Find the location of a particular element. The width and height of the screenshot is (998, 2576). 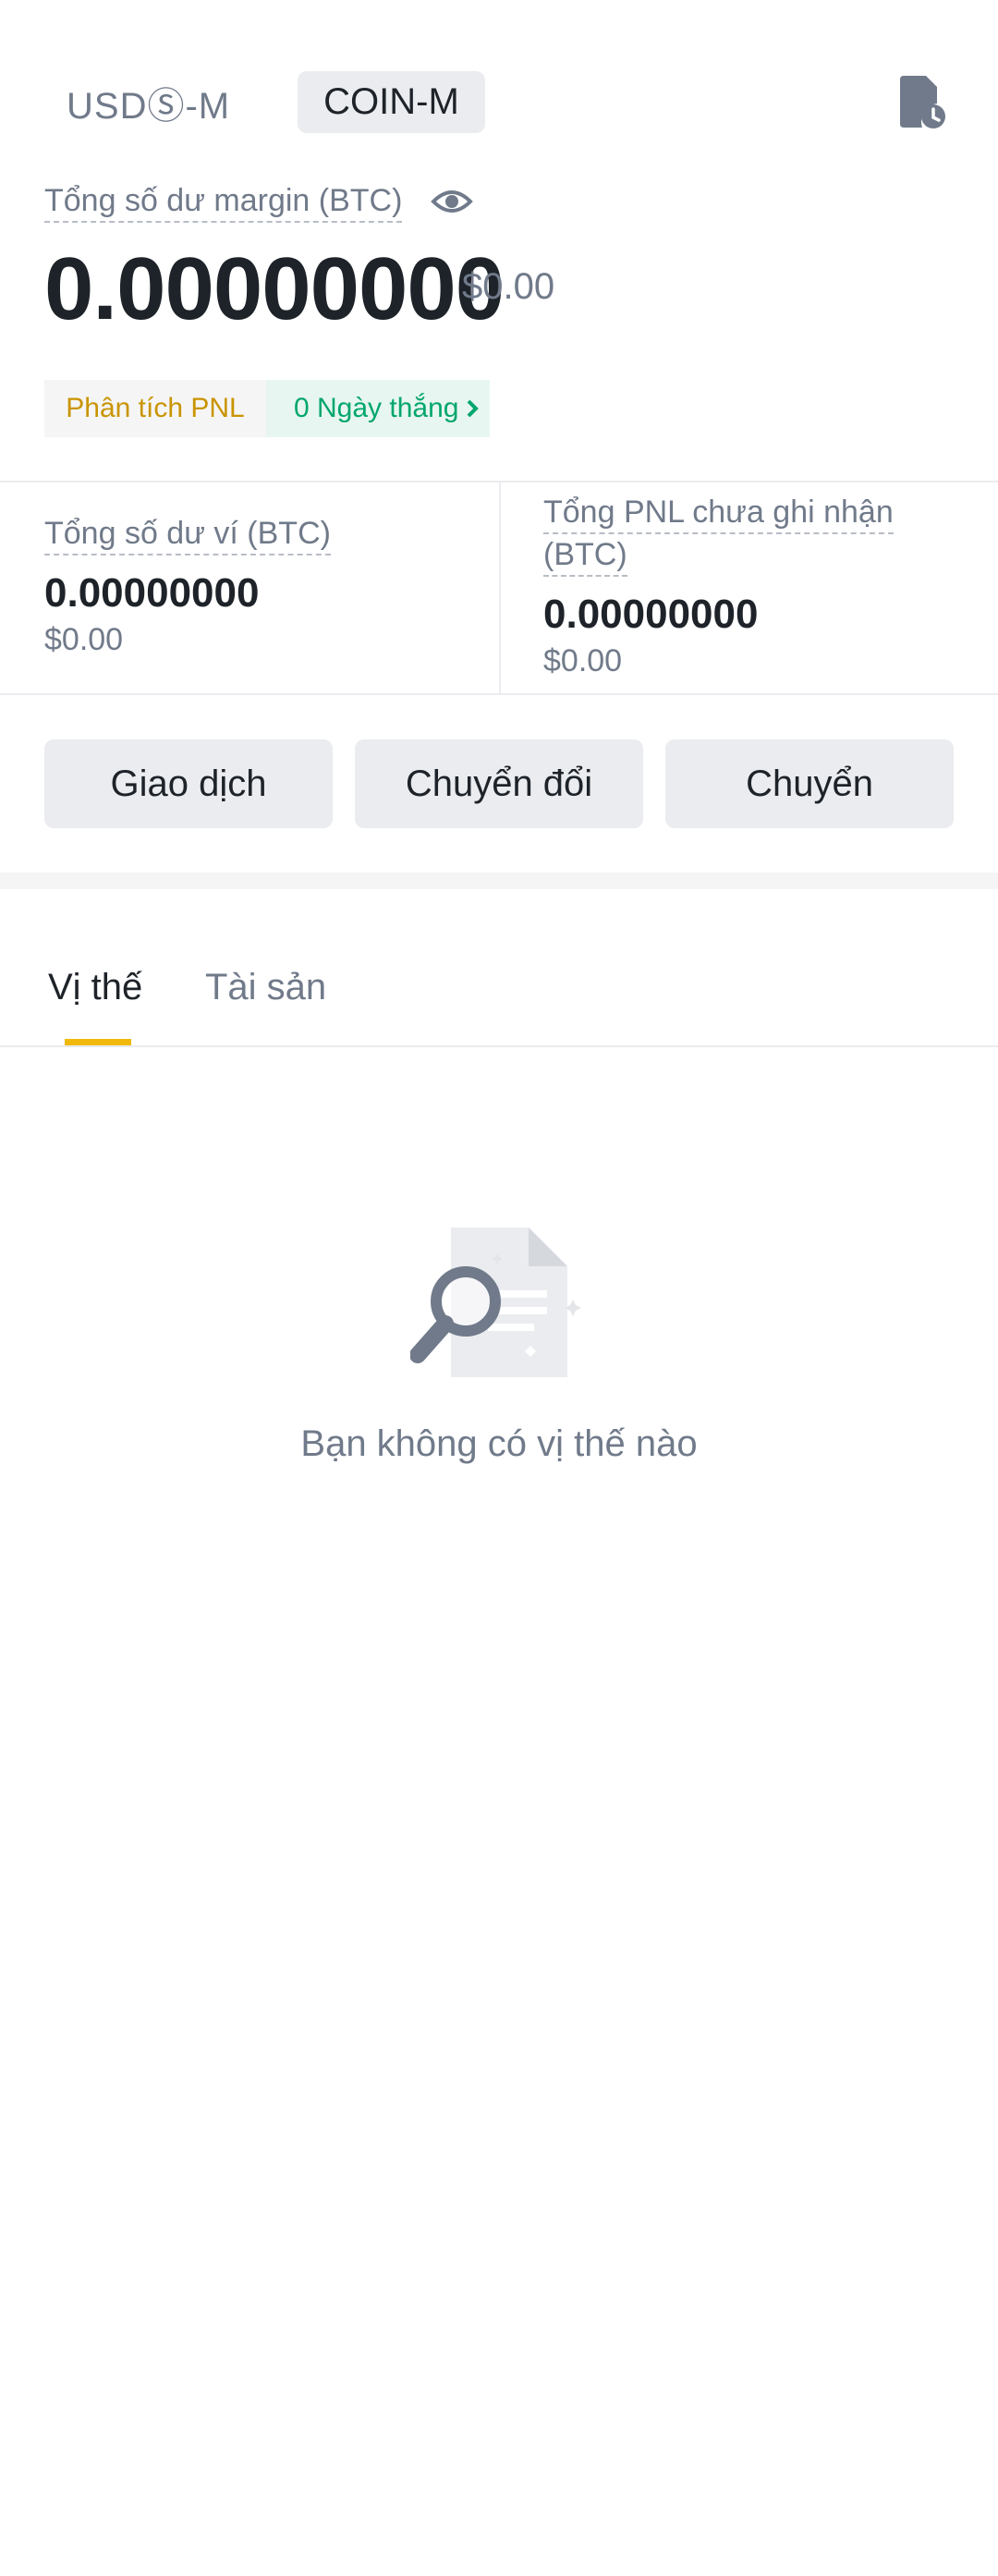

win-days-label: 0 Ngày thắng is located at coordinates (376, 408).